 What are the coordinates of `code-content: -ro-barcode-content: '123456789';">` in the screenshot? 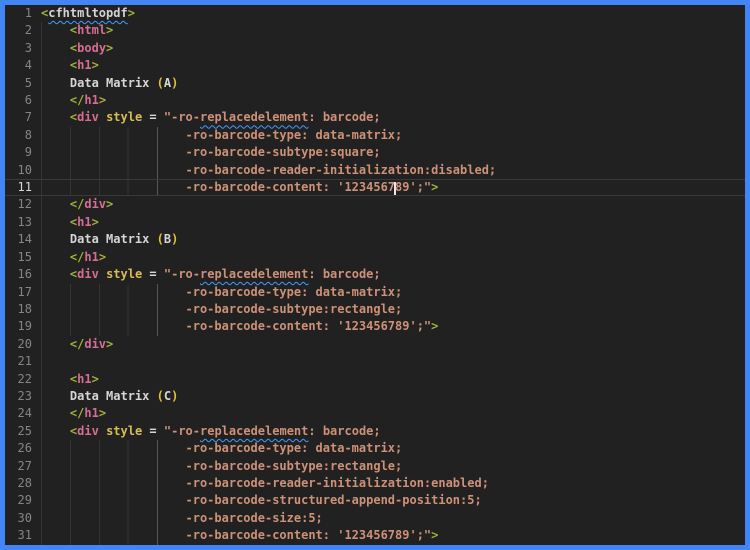 It's located at (393, 188).